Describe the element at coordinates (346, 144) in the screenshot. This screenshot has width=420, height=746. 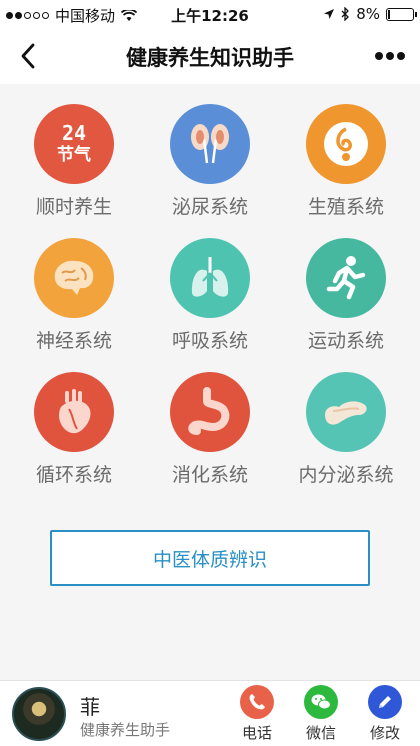
I see `reproductive-icon` at that location.